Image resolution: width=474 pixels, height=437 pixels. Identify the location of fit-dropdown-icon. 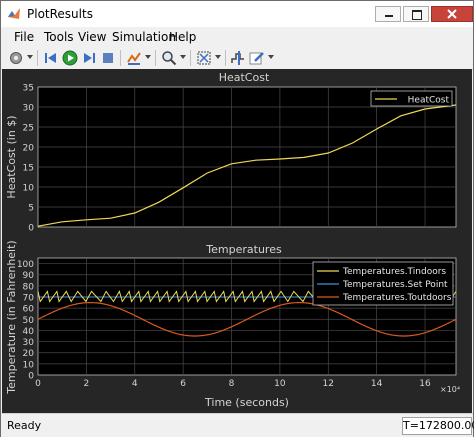
(218, 57).